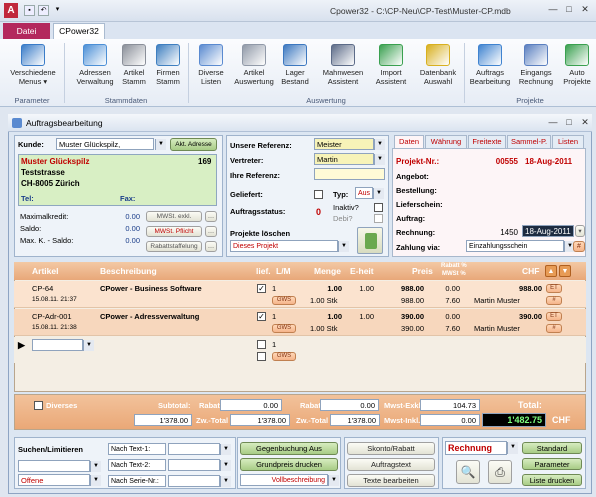  What do you see at coordinates (580, 231) in the screenshot?
I see `calendar-icon: ▾` at bounding box center [580, 231].